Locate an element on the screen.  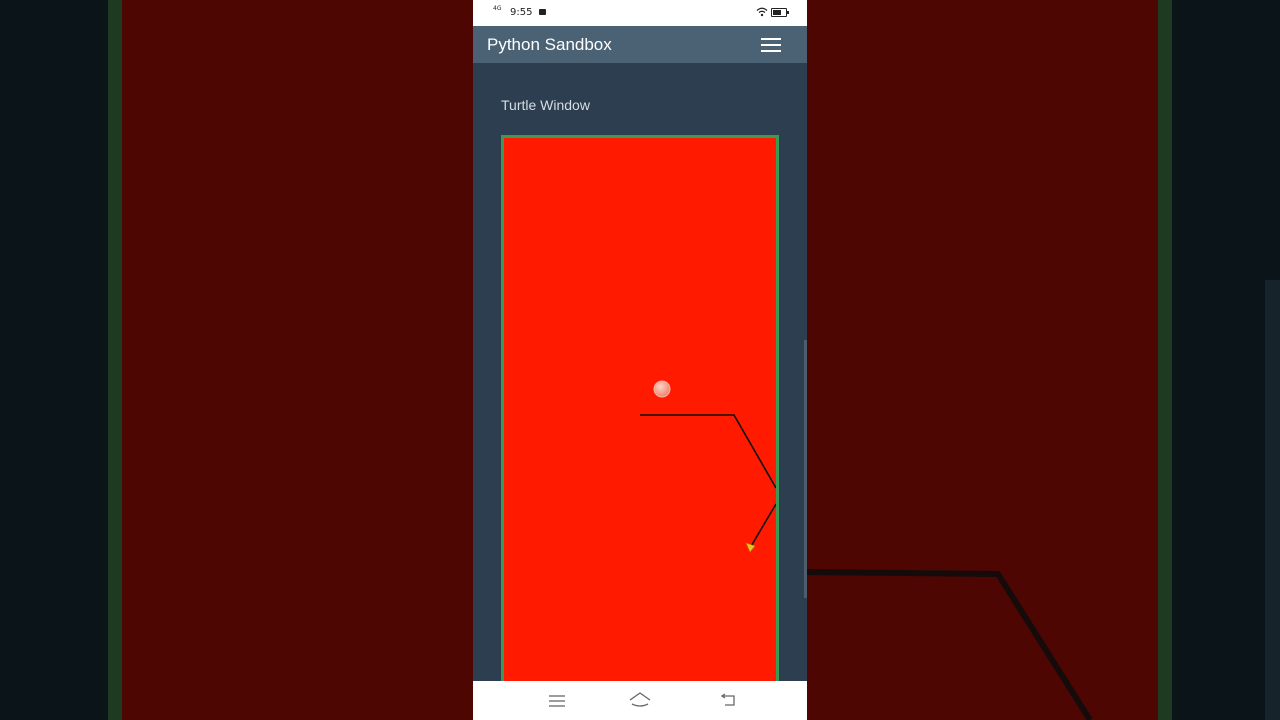
app-bar: Python Sandbox is located at coordinates (640, 44).